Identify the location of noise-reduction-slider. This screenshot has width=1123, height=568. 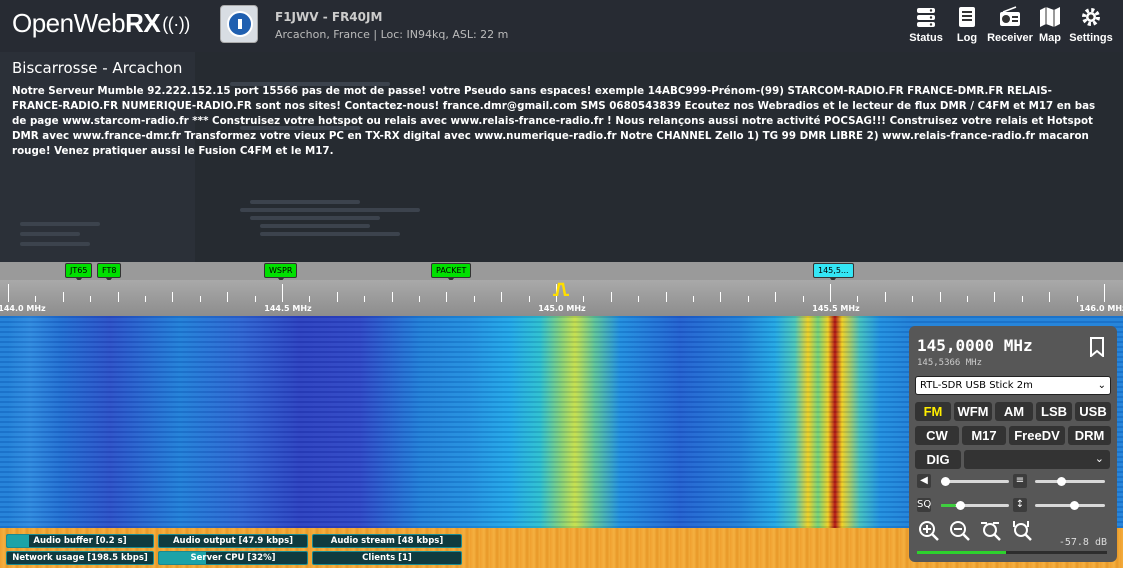
(1070, 481).